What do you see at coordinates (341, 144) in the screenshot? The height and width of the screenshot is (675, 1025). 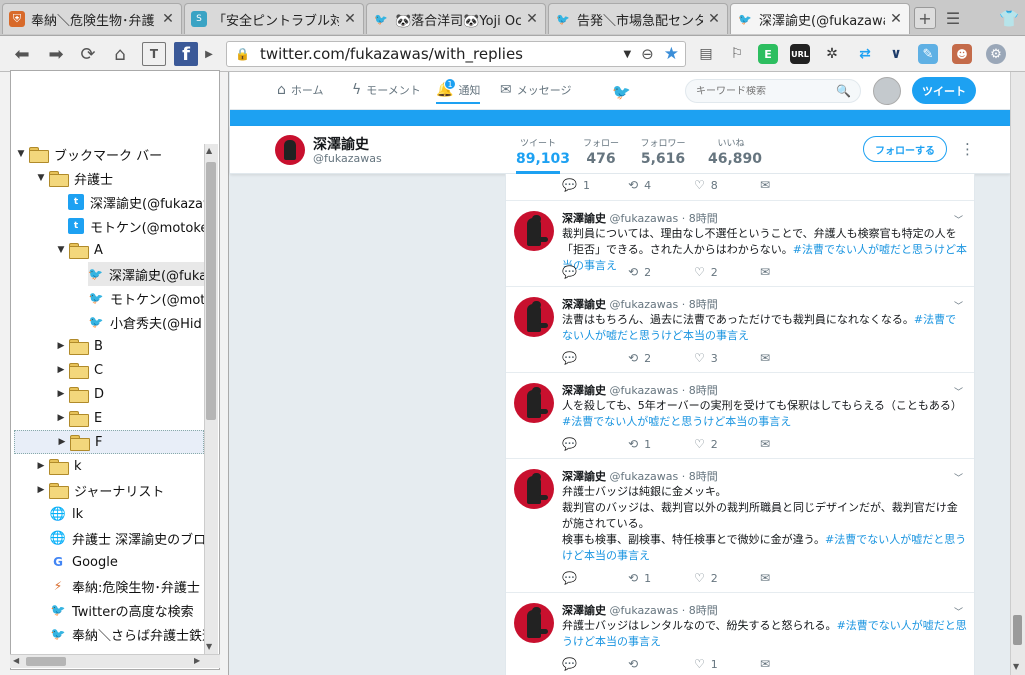 I see `profile-name: 深澤諭史` at bounding box center [341, 144].